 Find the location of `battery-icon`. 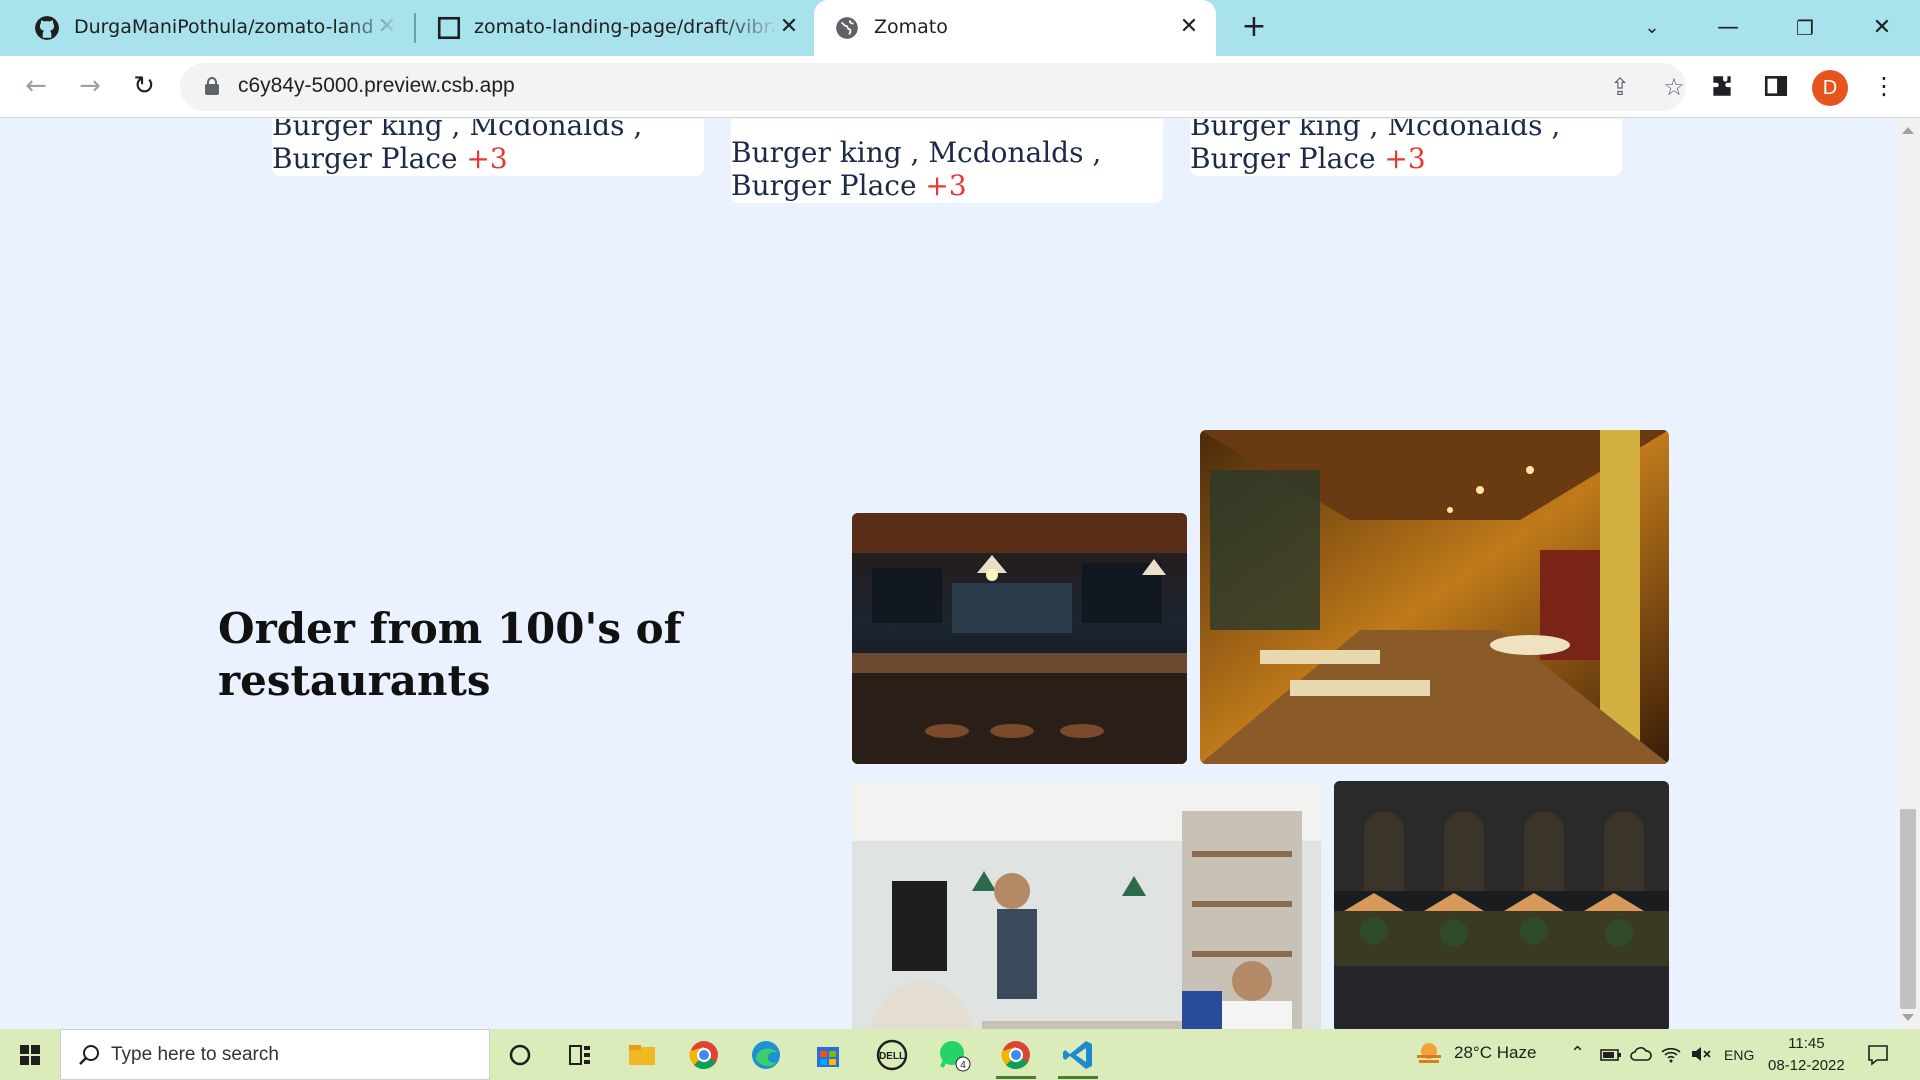

battery-icon is located at coordinates (1611, 1055).